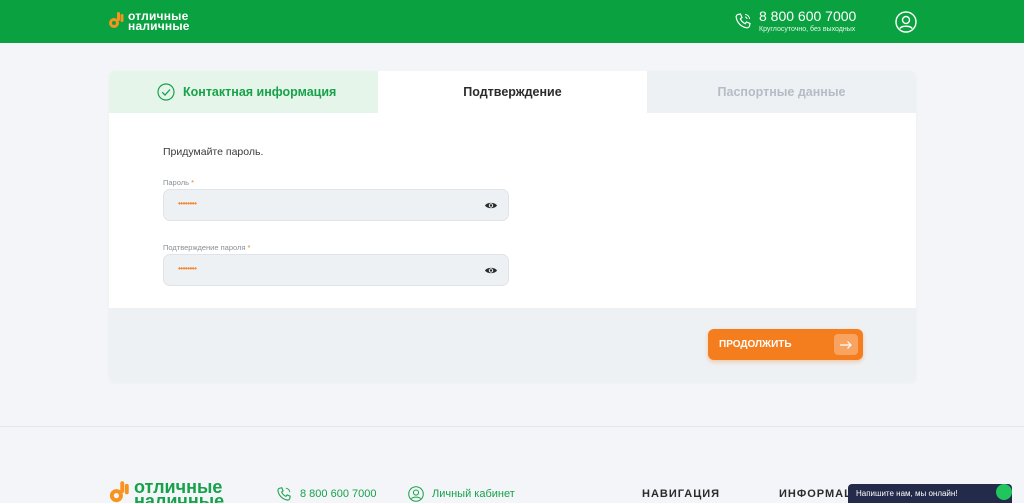 Image resolution: width=1024 pixels, height=503 pixels. What do you see at coordinates (166, 92) in the screenshot?
I see `check-circle-icon` at bounding box center [166, 92].